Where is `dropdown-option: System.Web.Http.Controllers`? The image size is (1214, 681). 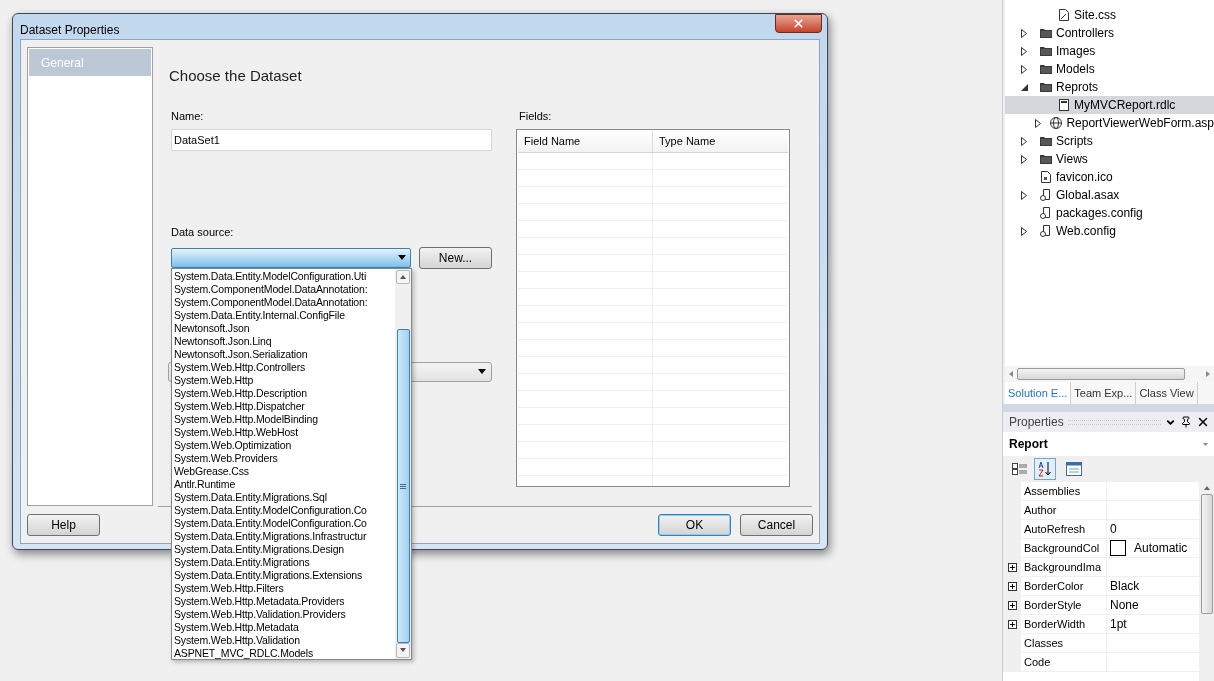 dropdown-option: System.Web.Http.Controllers is located at coordinates (240, 367).